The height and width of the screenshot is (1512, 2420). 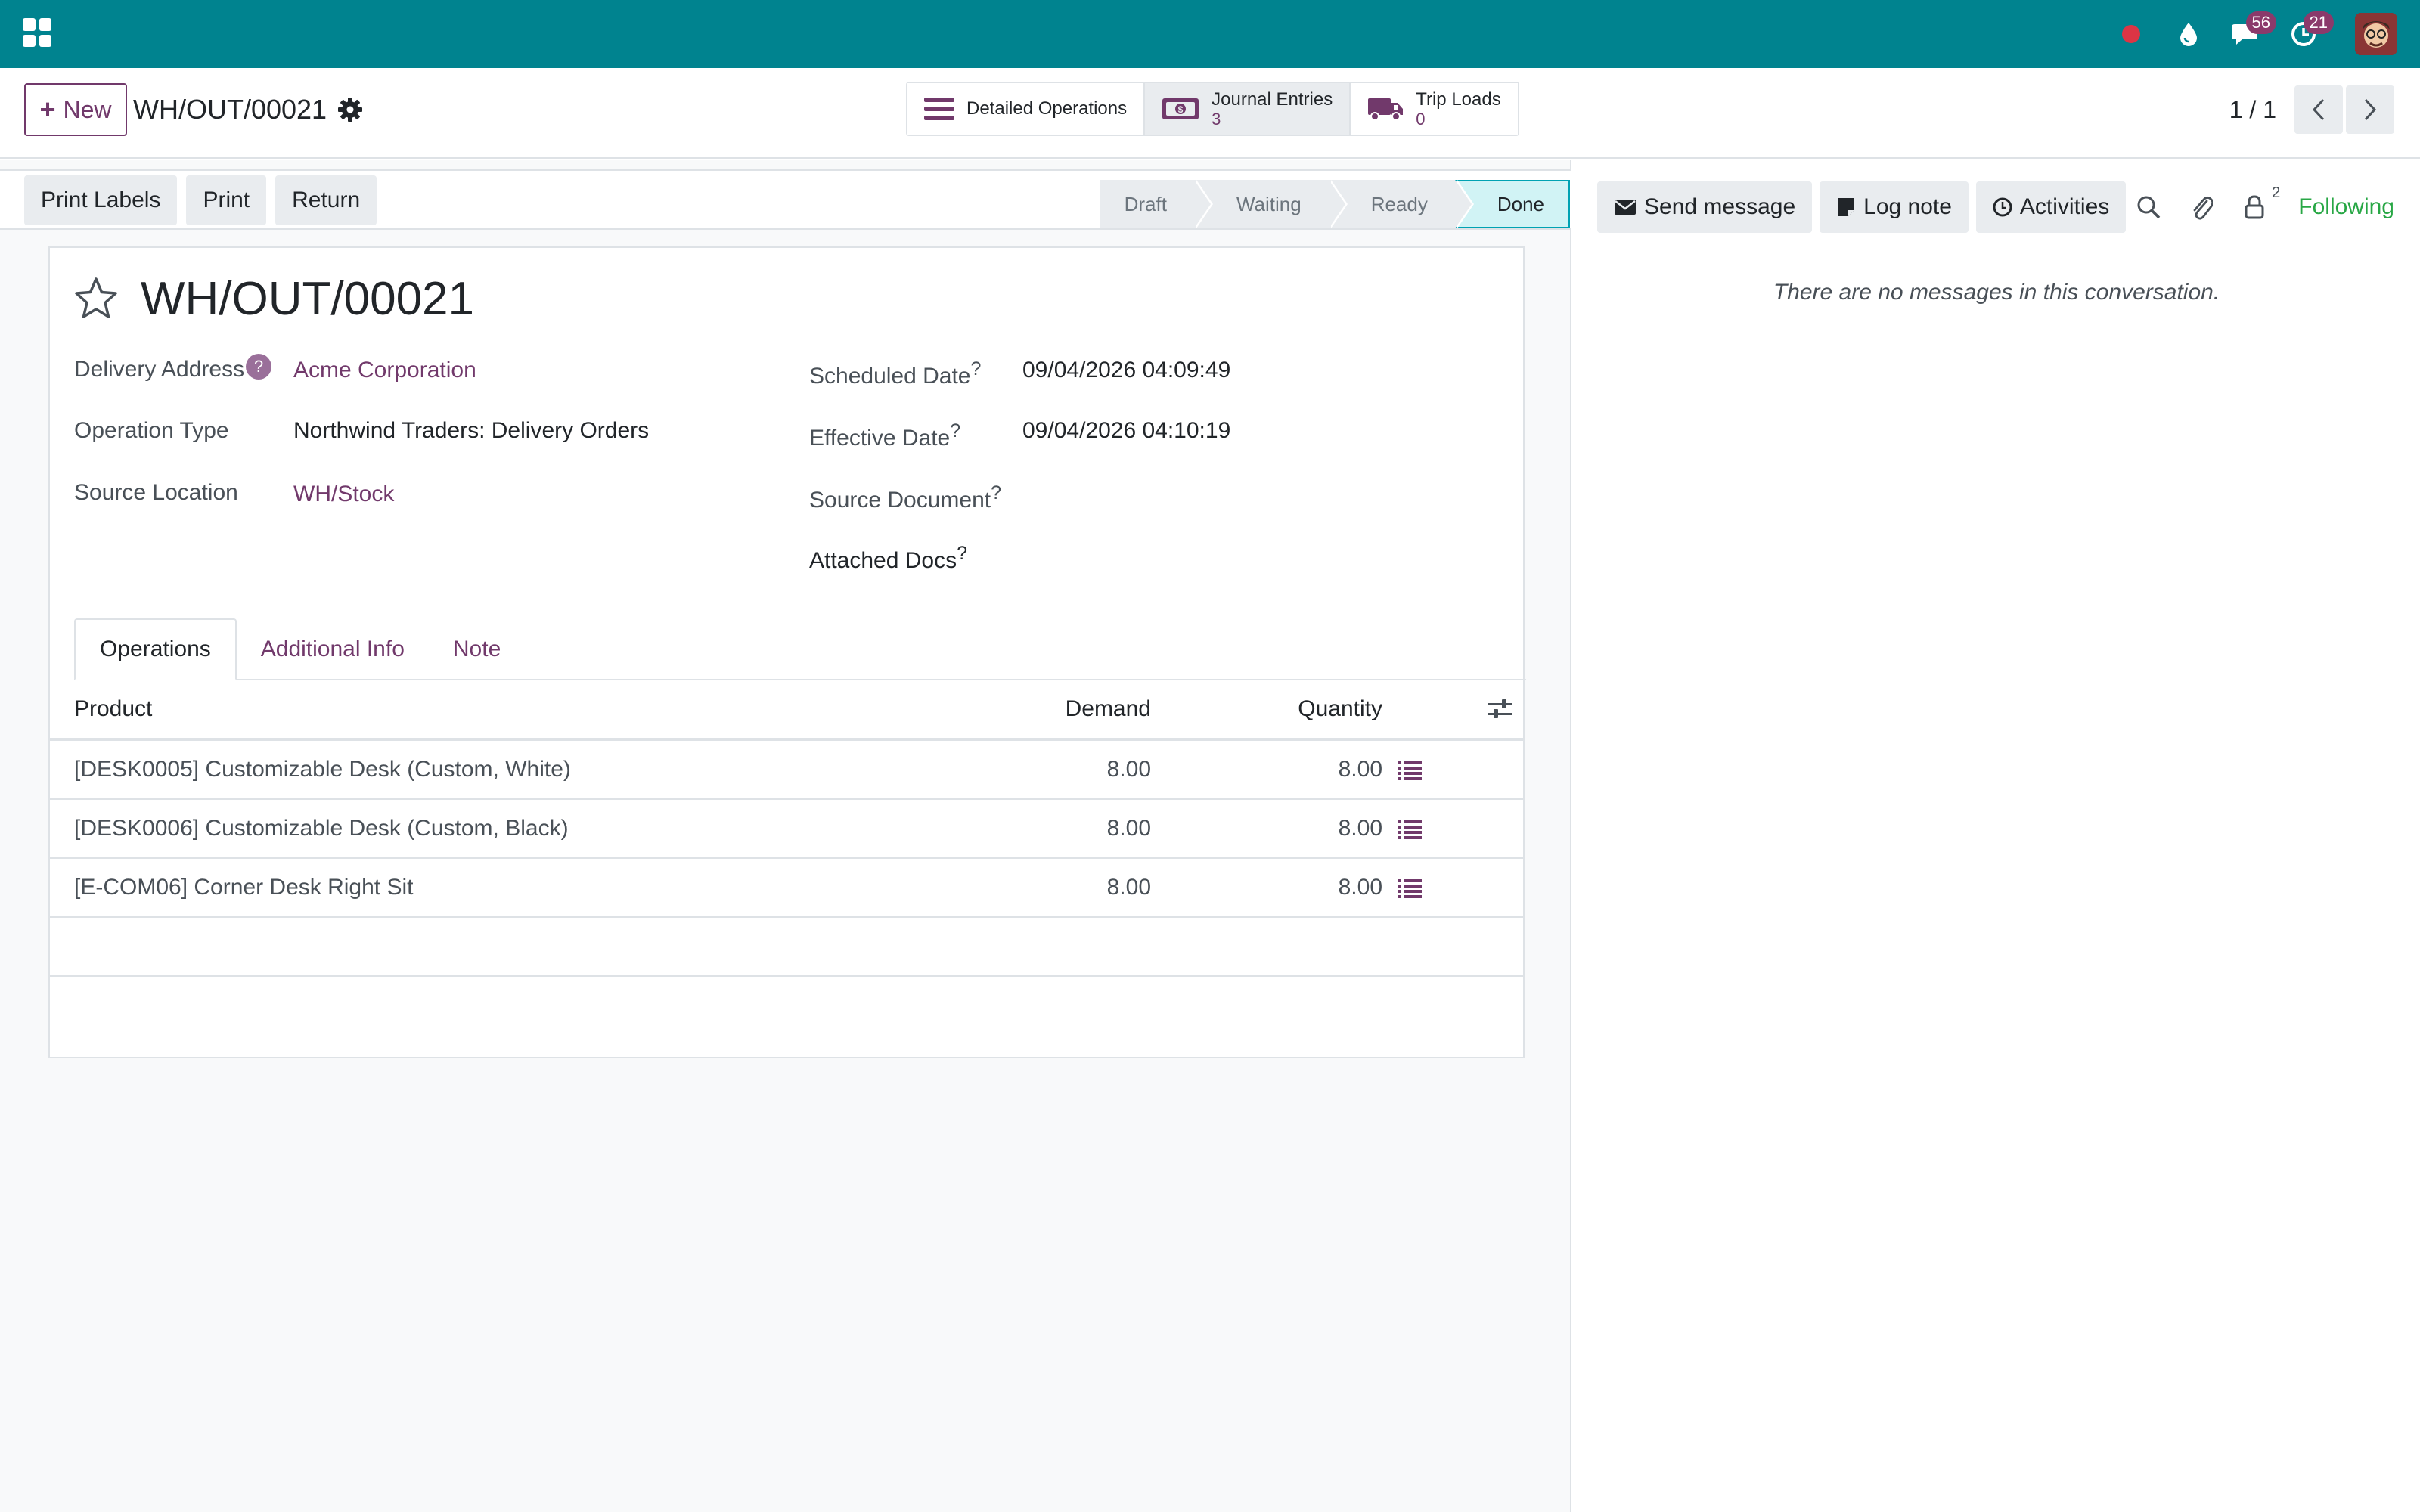 What do you see at coordinates (883, 560) in the screenshot?
I see `attached-docs-label: Attached Docs` at bounding box center [883, 560].